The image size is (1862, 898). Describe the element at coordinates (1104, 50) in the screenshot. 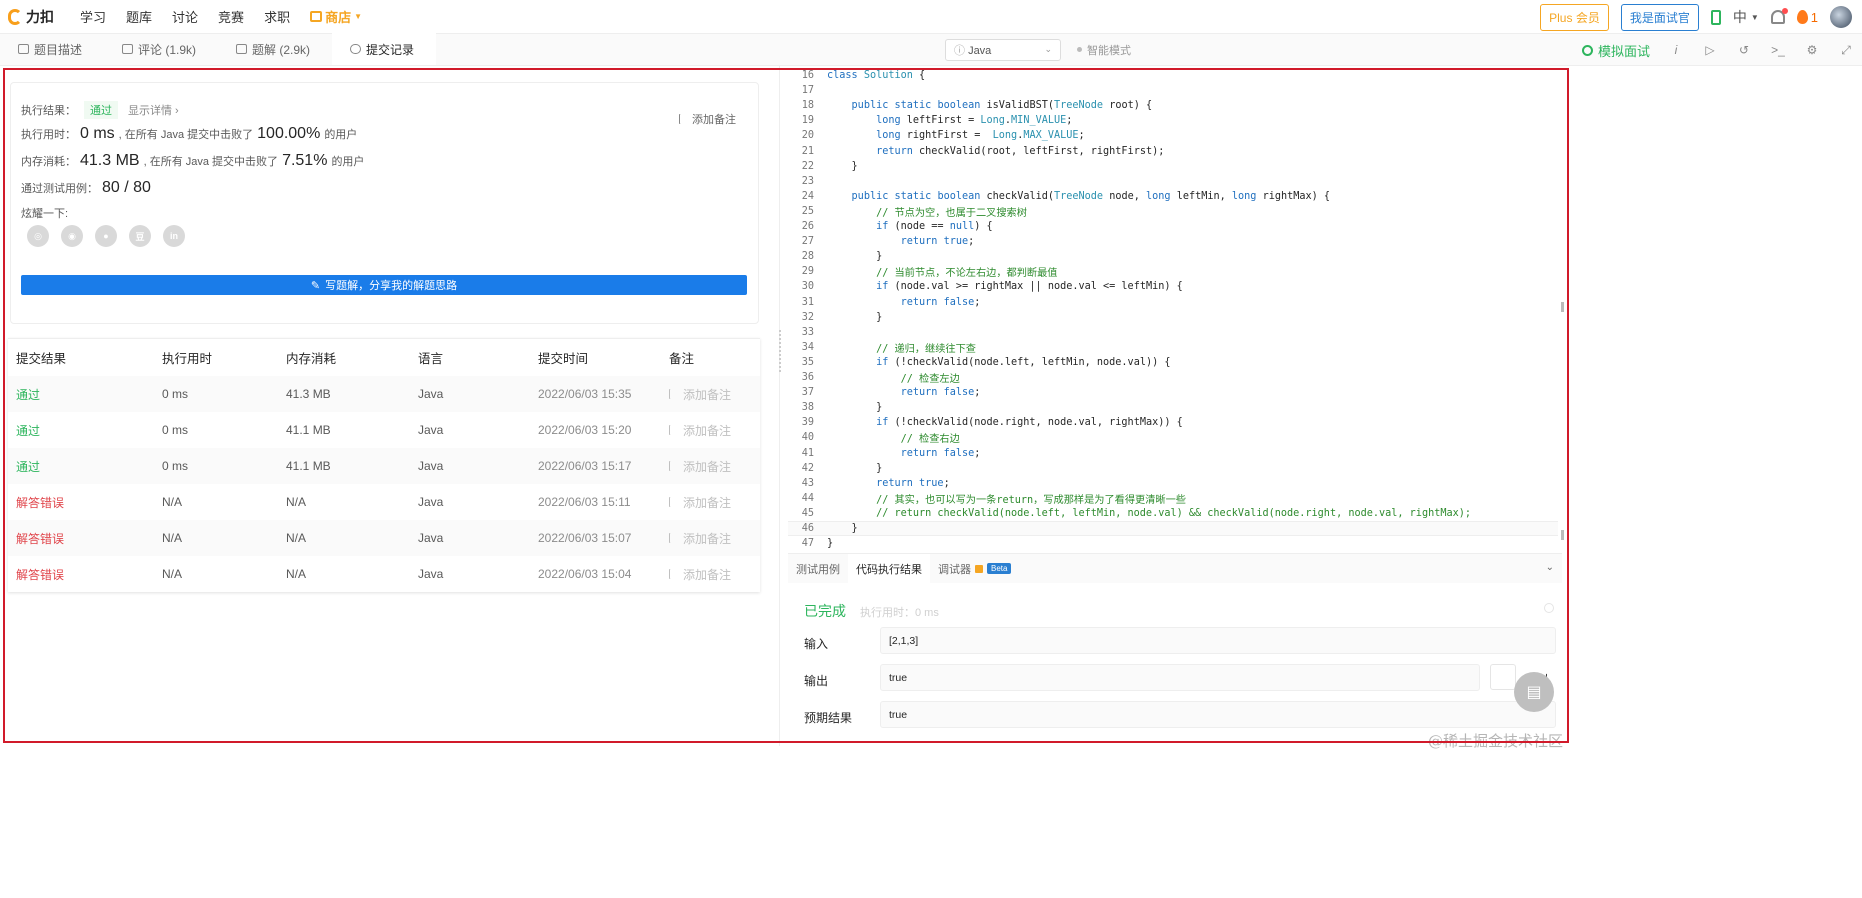

I see `smart-mode-toggle: 智能模式` at that location.